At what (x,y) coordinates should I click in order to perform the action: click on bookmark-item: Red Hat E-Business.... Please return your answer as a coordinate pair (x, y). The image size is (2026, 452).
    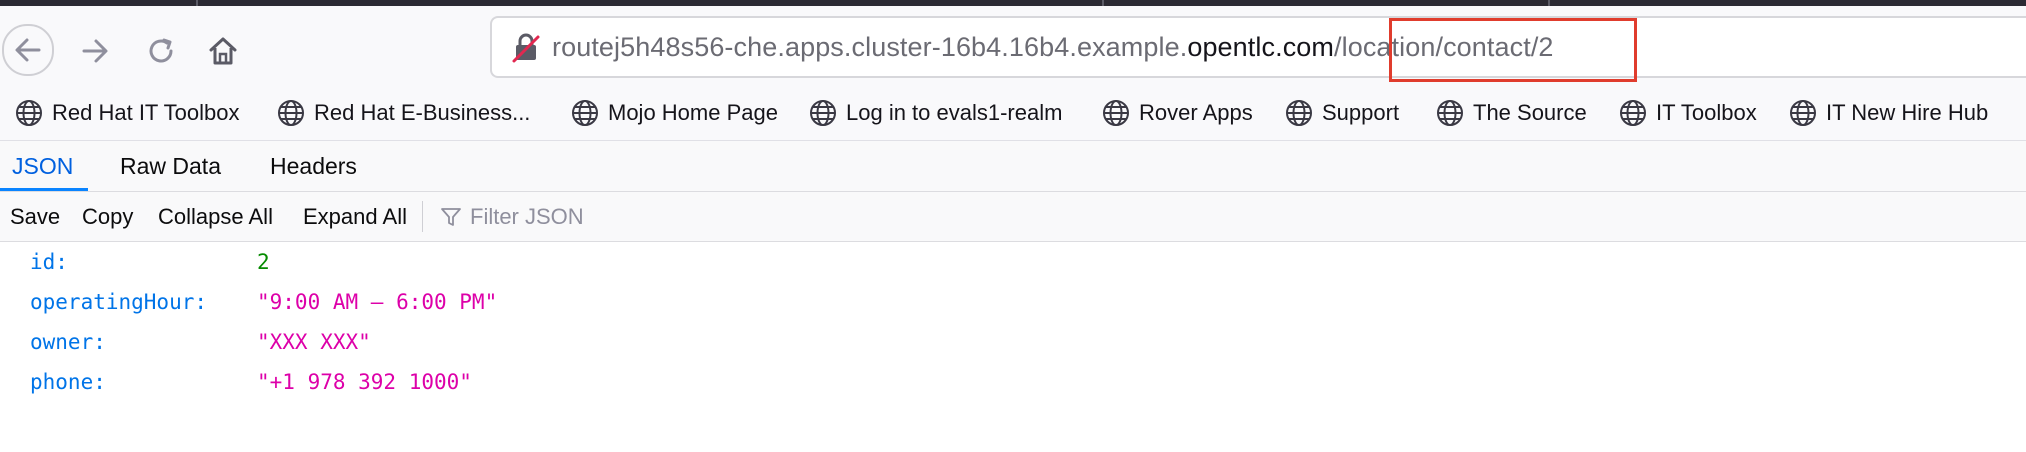
    Looking at the image, I should click on (403, 113).